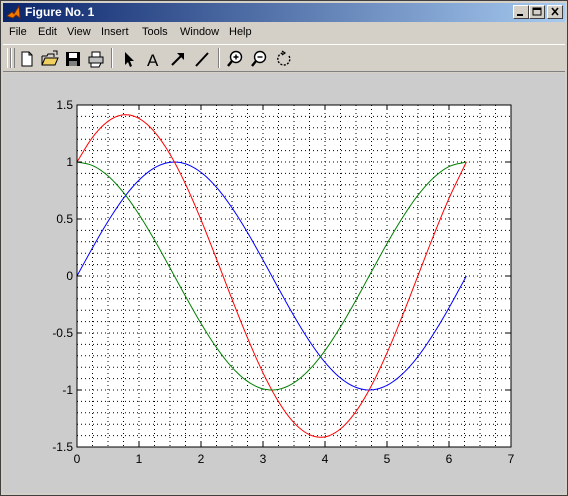 This screenshot has height=496, width=568. Describe the element at coordinates (62, 447) in the screenshot. I see `y-tick-label: -1.5` at that location.